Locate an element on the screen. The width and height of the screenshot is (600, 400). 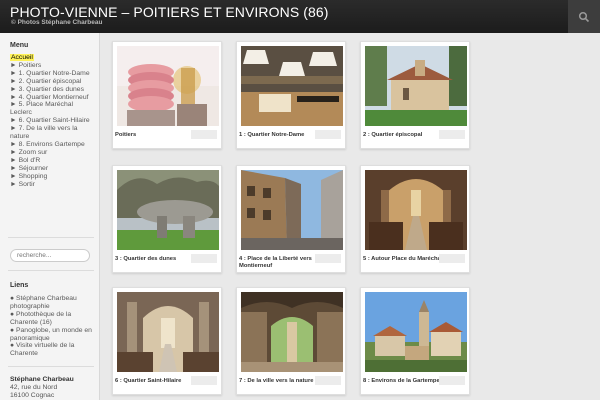
menu-item-saint-hilaire: ► 6. Quartier Saint-Hilaire is located at coordinates (52, 121).